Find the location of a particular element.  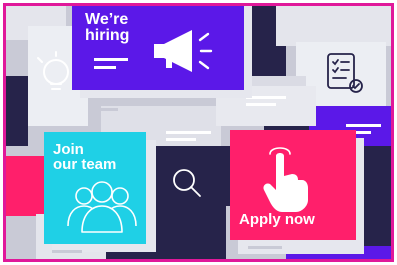

apply-title: Apply now is located at coordinates (277, 219).